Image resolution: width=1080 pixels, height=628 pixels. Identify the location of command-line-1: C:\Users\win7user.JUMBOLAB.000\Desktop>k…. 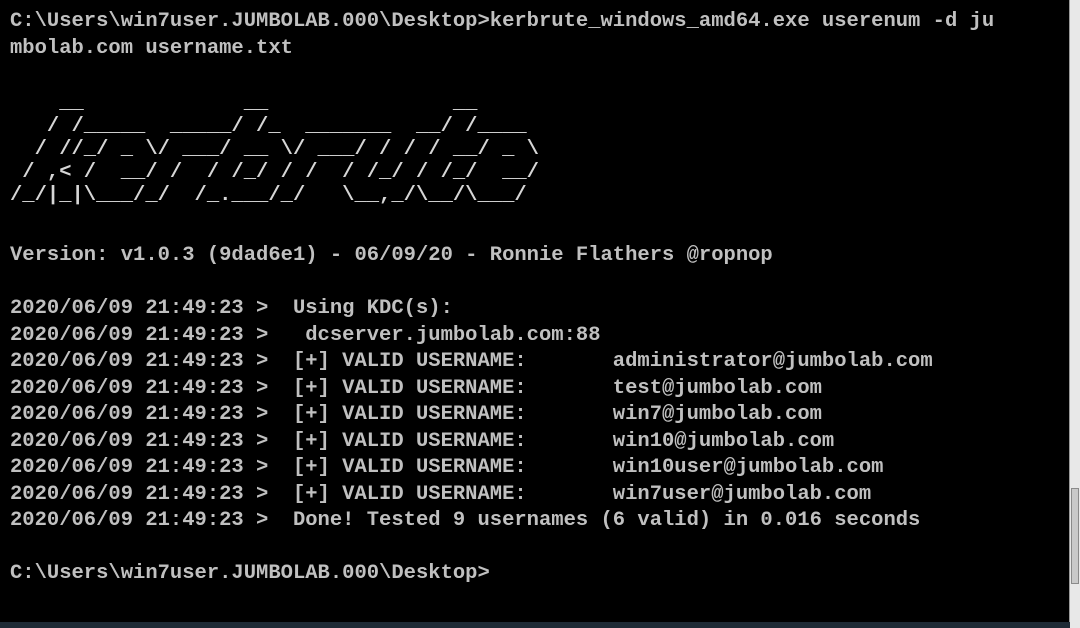
(502, 21).